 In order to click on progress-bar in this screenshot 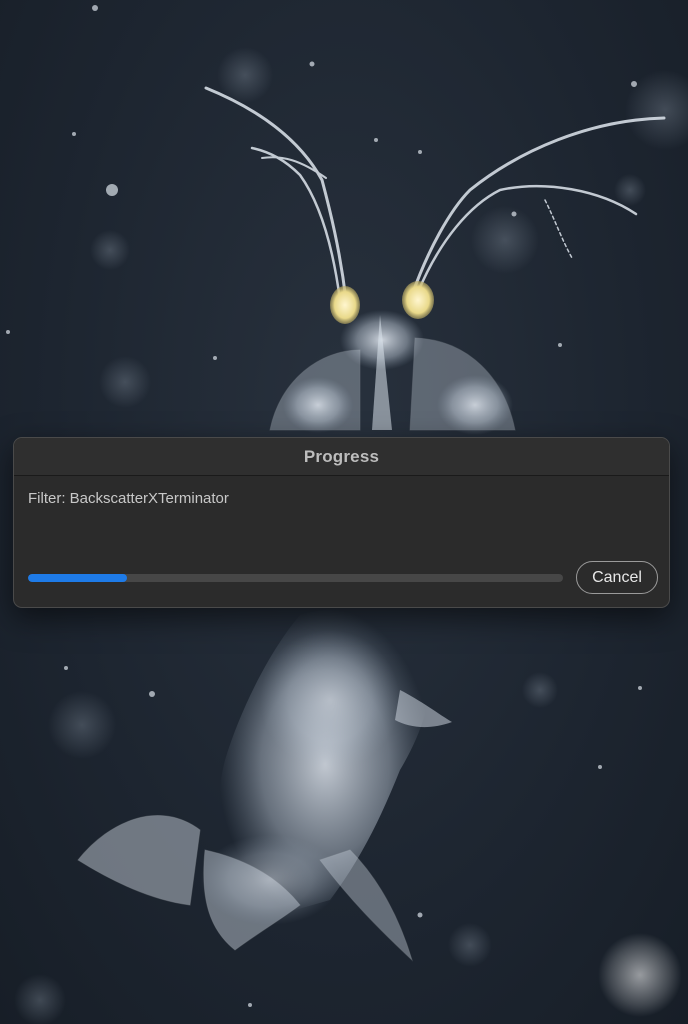, I will do `click(295, 578)`.